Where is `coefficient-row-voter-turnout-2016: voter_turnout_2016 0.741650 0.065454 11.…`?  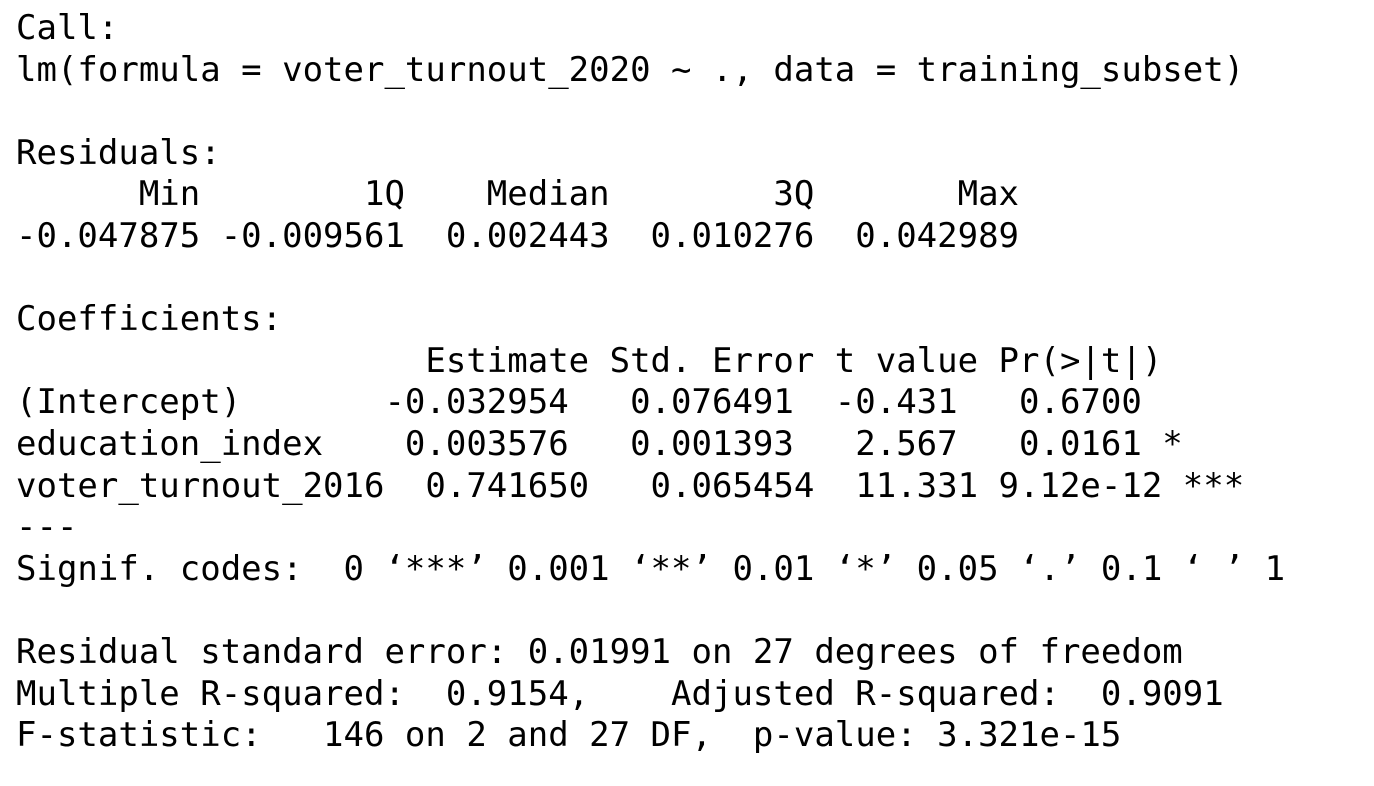
coefficient-row-voter-turnout-2016: voter_turnout_2016 0.741650 0.065454 11.… is located at coordinates (630, 485).